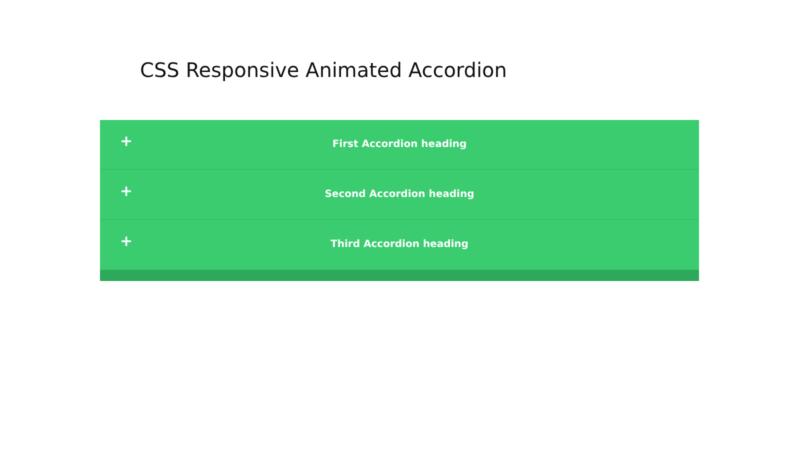 This screenshot has width=800, height=450. I want to click on accordion-header: + First Accordion heading, so click(399, 145).